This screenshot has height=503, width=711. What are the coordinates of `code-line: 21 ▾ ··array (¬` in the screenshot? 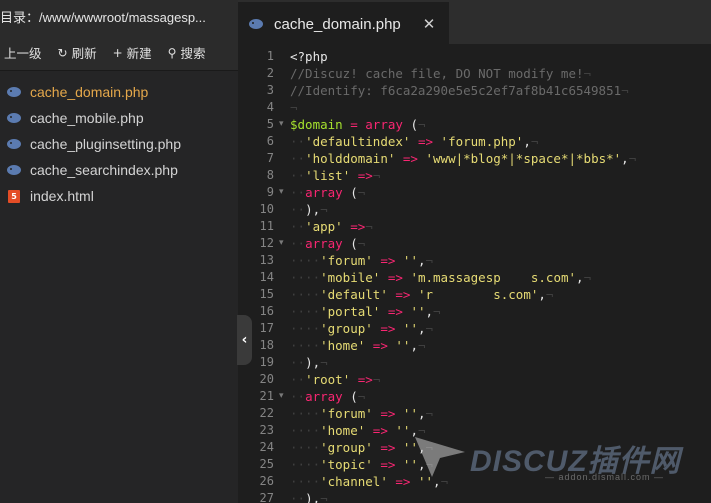 It's located at (474, 396).